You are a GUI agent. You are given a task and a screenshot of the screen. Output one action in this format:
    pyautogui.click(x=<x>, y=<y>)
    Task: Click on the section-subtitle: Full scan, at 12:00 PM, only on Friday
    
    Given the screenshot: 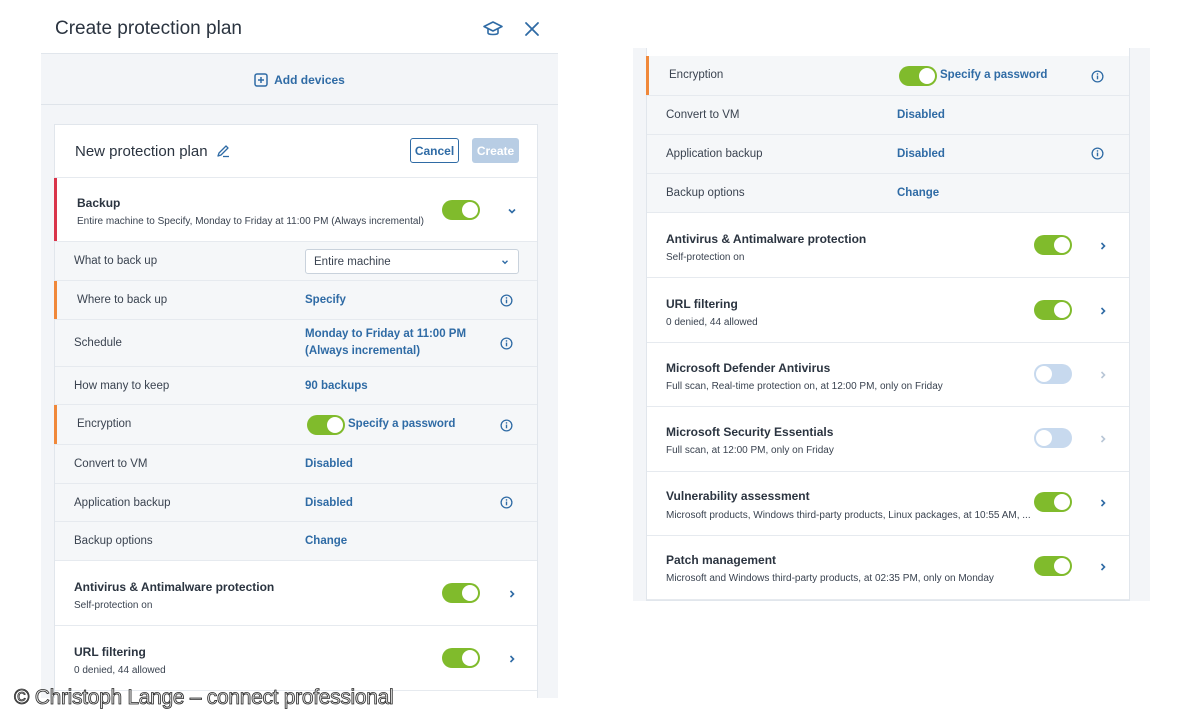 What is the action you would take?
    pyautogui.click(x=750, y=450)
    